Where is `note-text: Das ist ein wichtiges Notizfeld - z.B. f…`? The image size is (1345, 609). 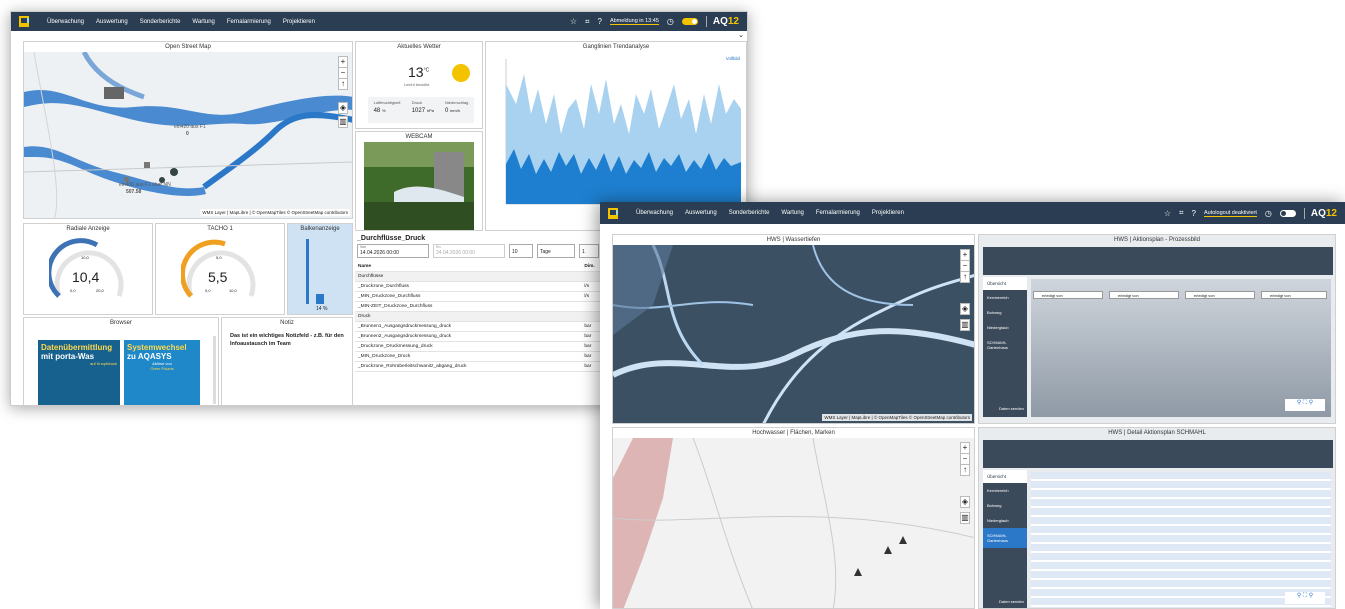 note-text: Das ist ein wichtiges Notizfeld - z.B. f… is located at coordinates (288, 340).